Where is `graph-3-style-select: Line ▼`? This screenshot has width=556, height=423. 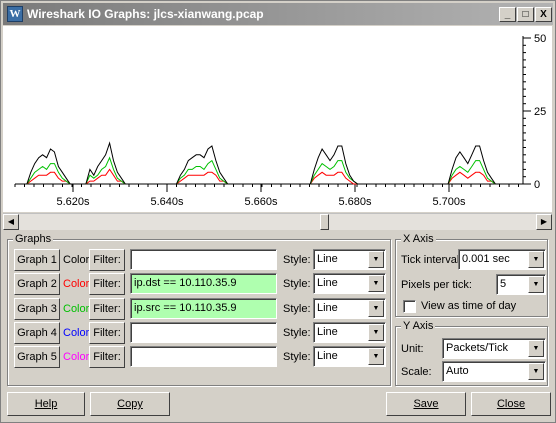 graph-3-style-select: Line ▼ is located at coordinates (349, 308).